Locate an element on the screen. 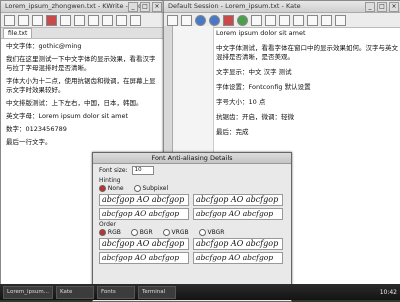 Image resolution: width=400 pixels, height=302 pixels. taskbar-item: Kate is located at coordinates (74, 292).